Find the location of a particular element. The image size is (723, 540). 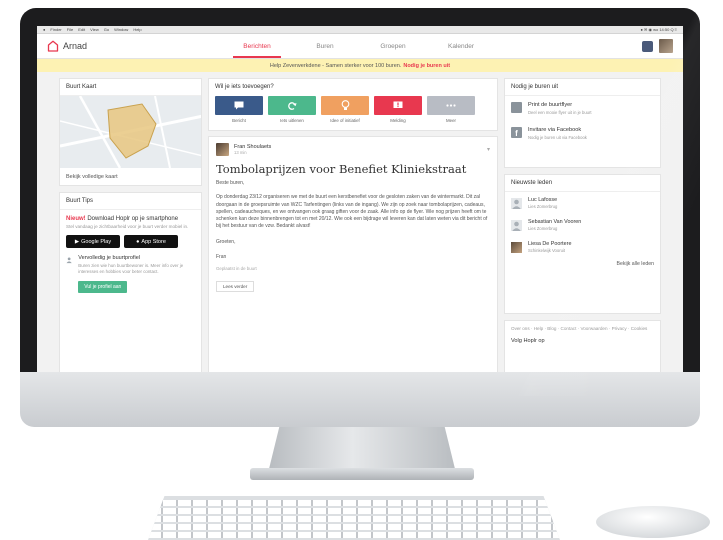

action-lenen: Iets uitlenen is located at coordinates (292, 109).